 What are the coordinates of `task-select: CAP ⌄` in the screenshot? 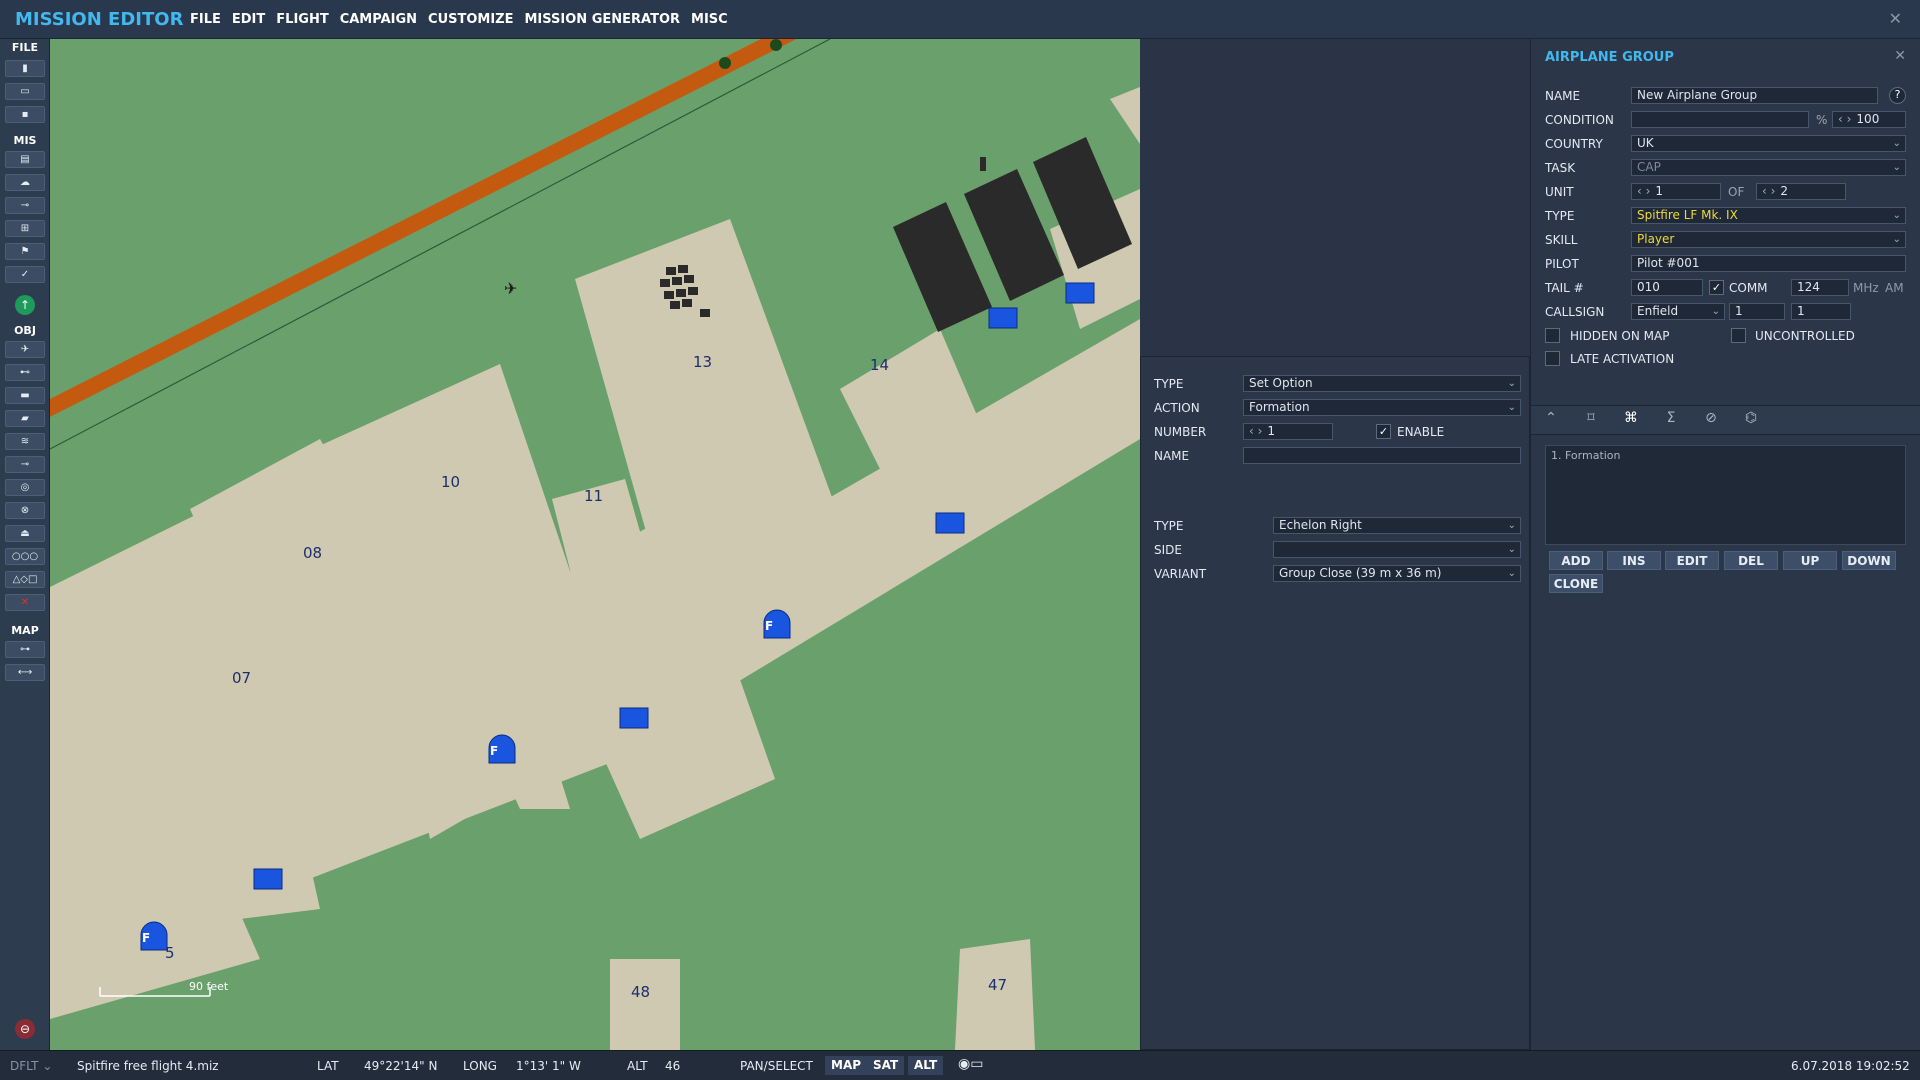 It's located at (1768, 167).